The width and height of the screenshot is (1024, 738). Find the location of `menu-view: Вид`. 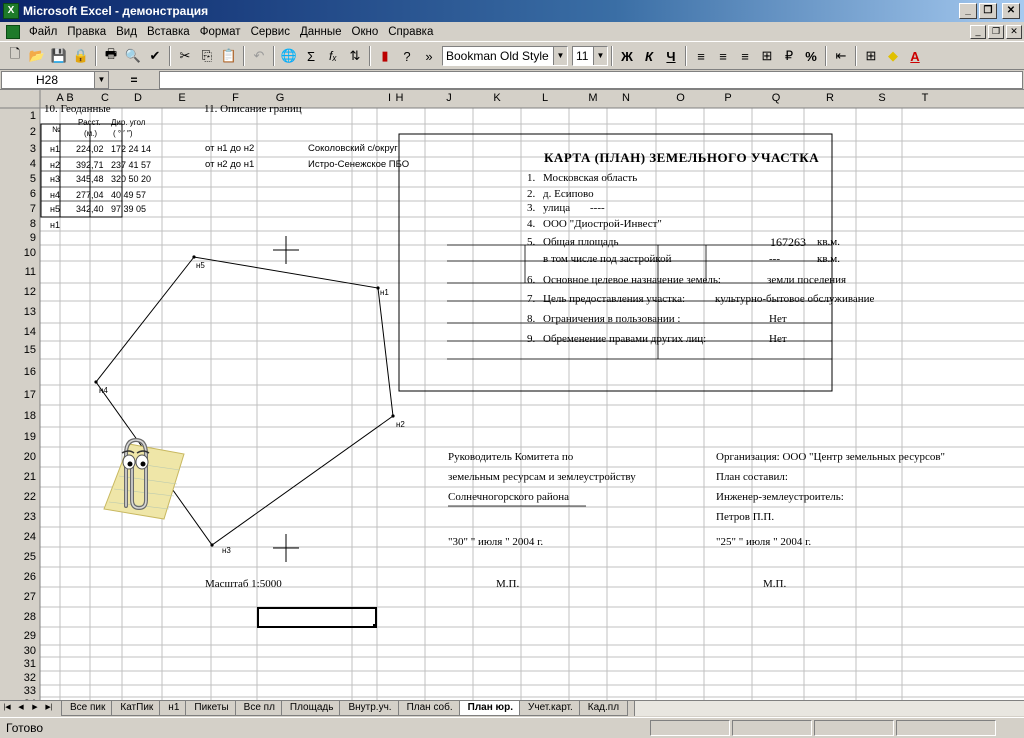

menu-view: Вид is located at coordinates (126, 32).